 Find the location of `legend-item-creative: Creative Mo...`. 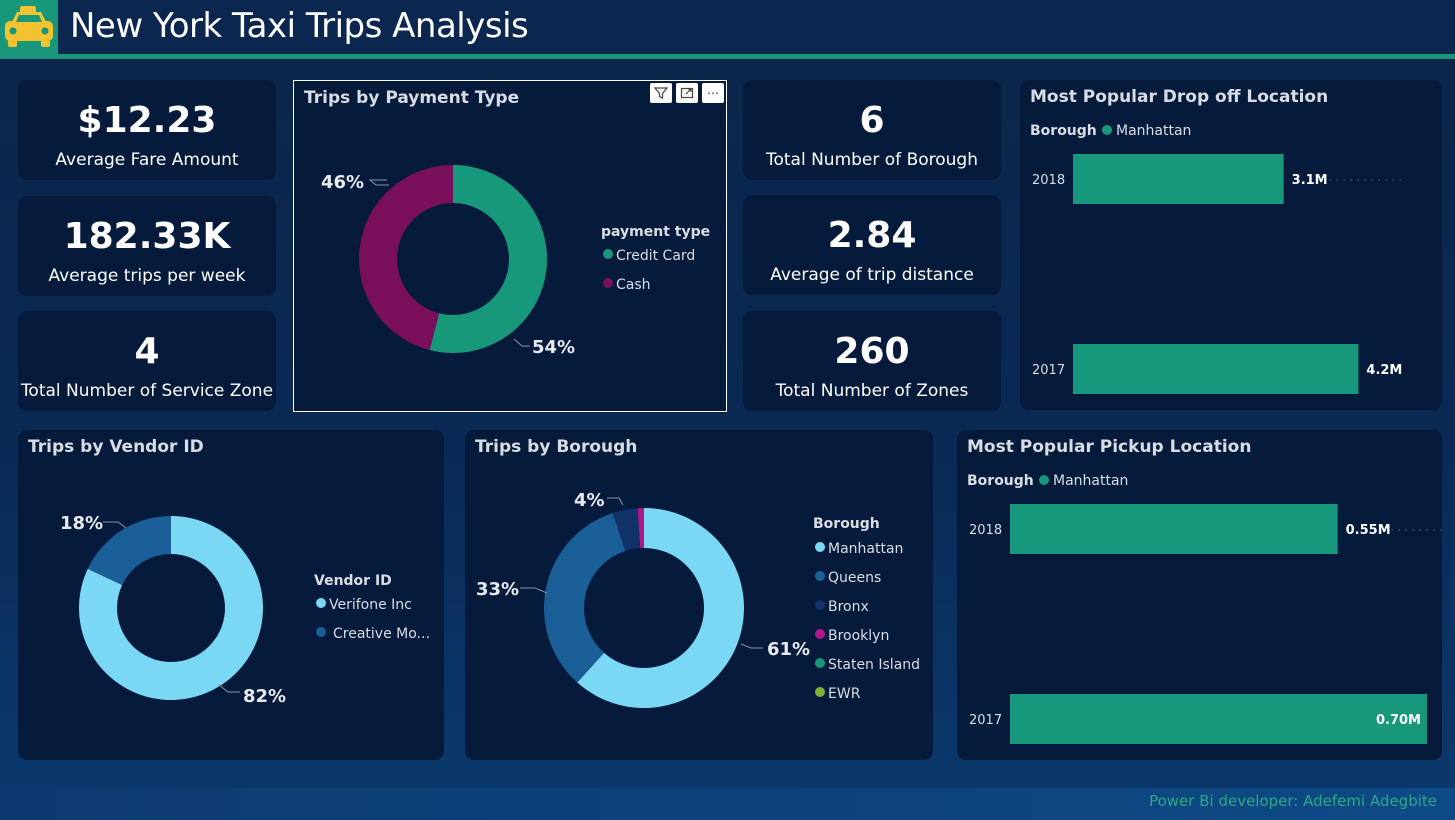

legend-item-creative: Creative Mo... is located at coordinates (381, 634).